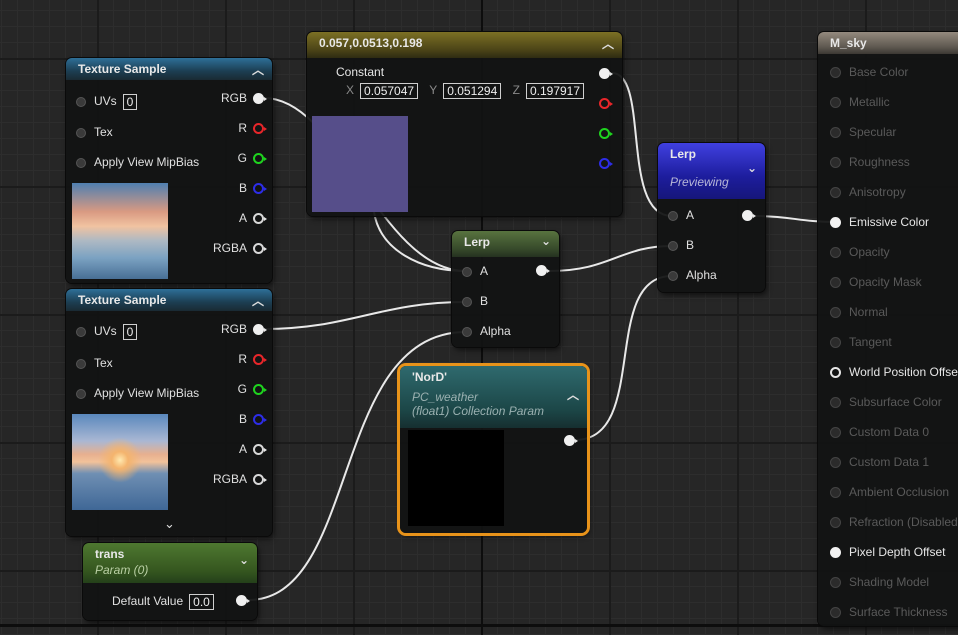 The width and height of the screenshot is (958, 635). What do you see at coordinates (868, 197) in the screenshot?
I see `material-pin-anisotropy: Anisotropy` at bounding box center [868, 197].